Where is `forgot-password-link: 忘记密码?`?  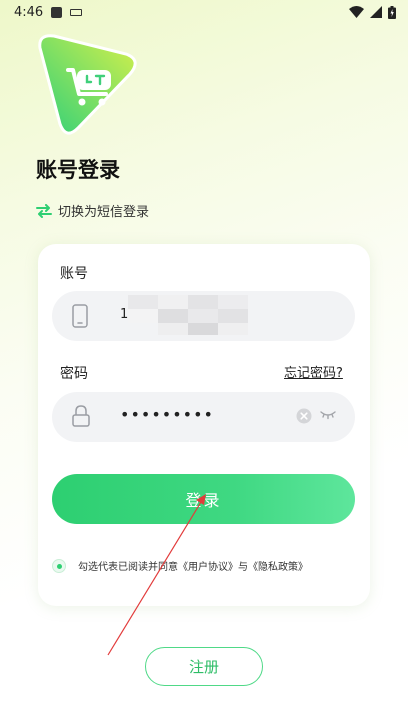
forgot-password-link: 忘记密码? is located at coordinates (313, 371).